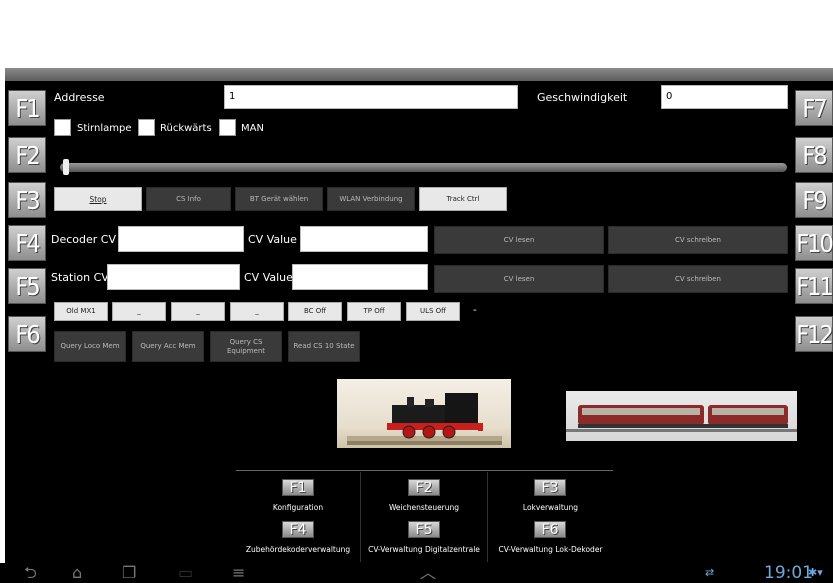  Describe the element at coordinates (27, 243) in the screenshot. I see `f4-key: F4` at that location.